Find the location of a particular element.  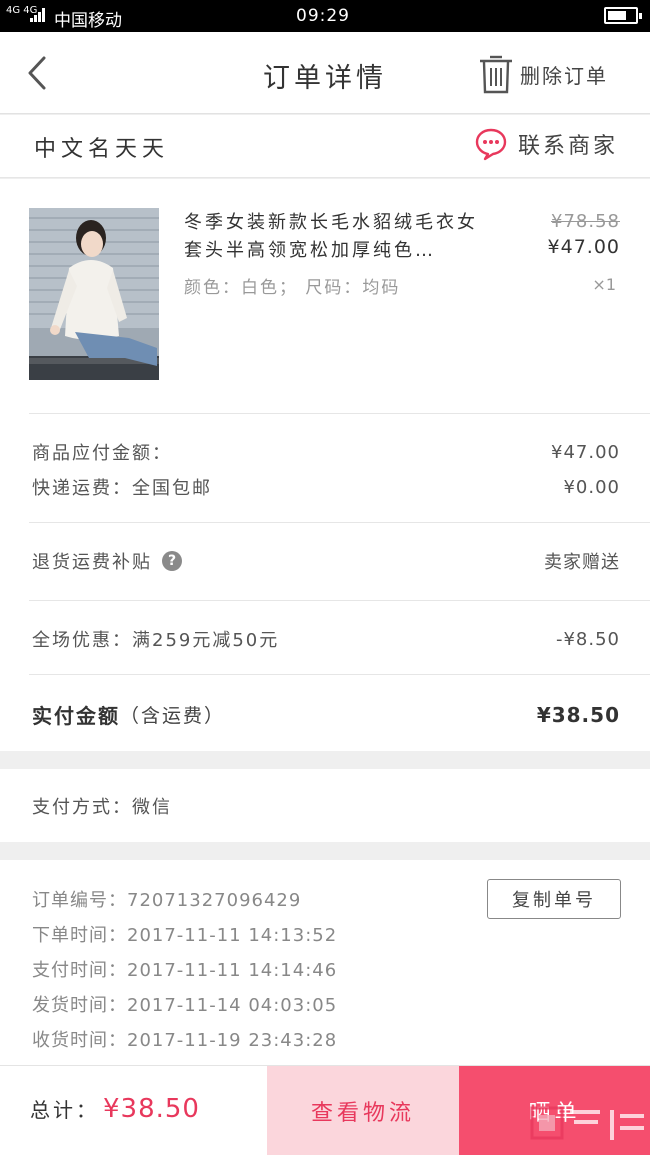

shipping-label: 快递运费：全国包邮 is located at coordinates (122, 488).